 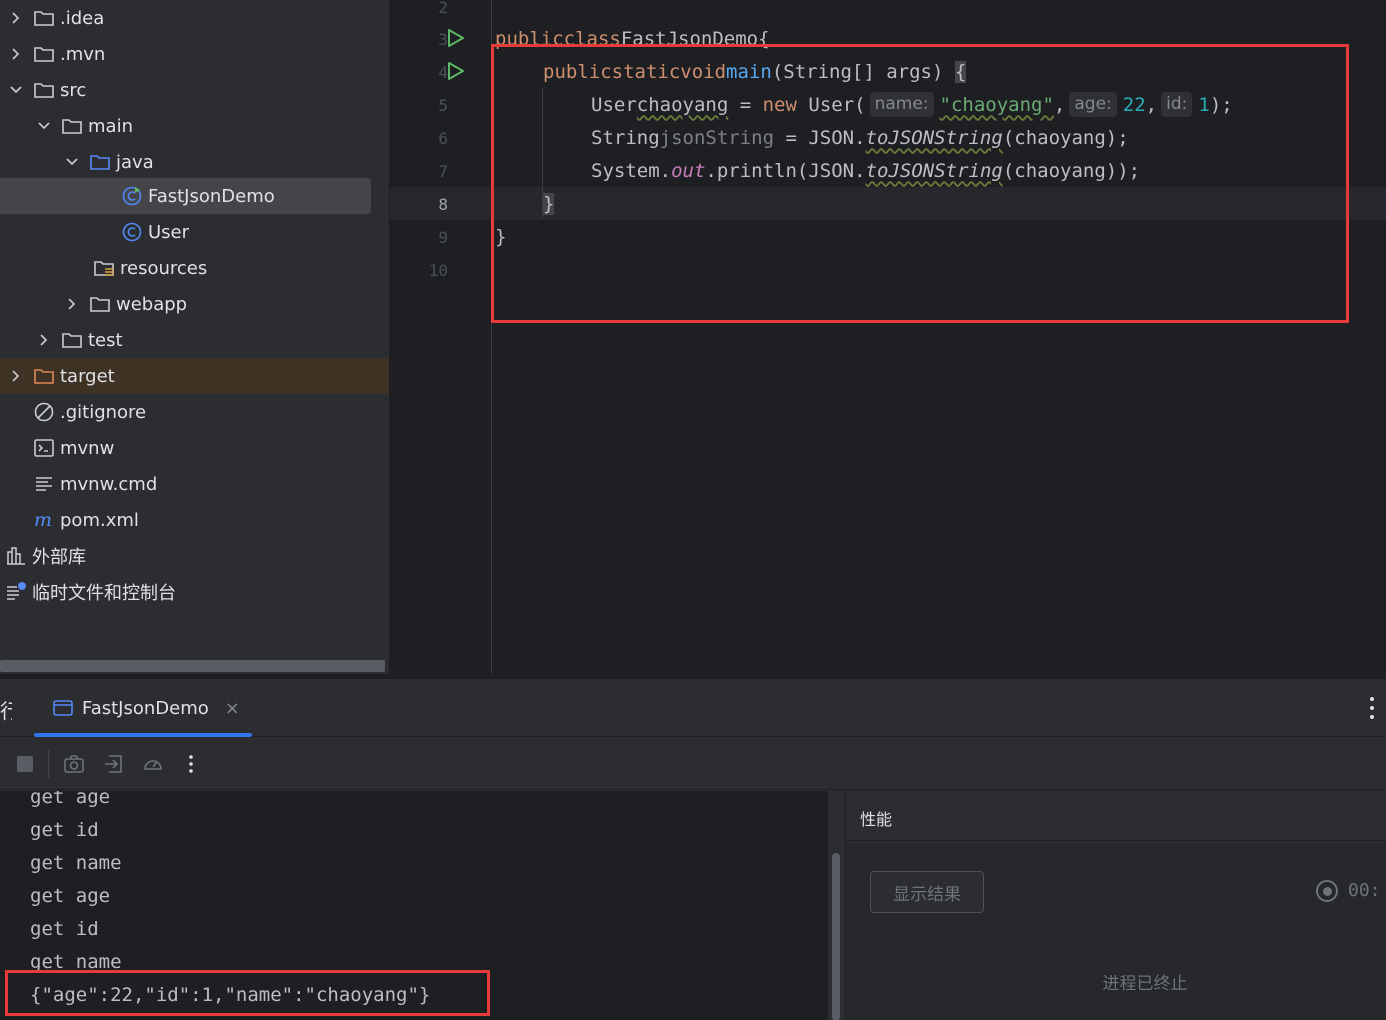 What do you see at coordinates (443, 8) in the screenshot?
I see `line-number: 2` at bounding box center [443, 8].